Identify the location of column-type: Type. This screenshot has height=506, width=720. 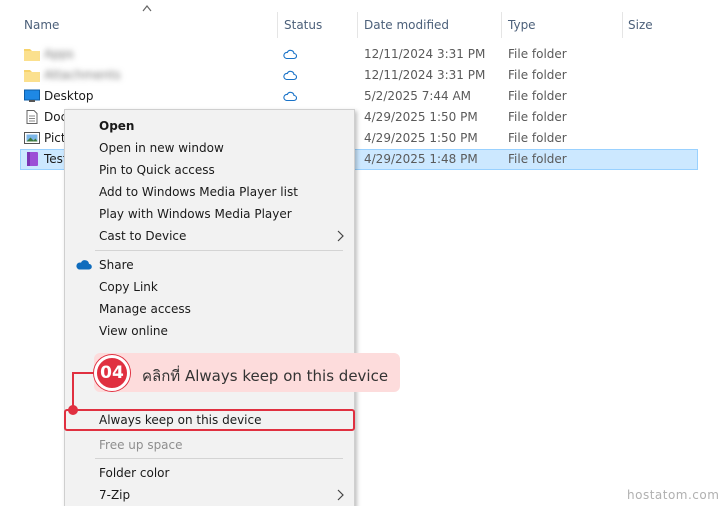
(522, 25).